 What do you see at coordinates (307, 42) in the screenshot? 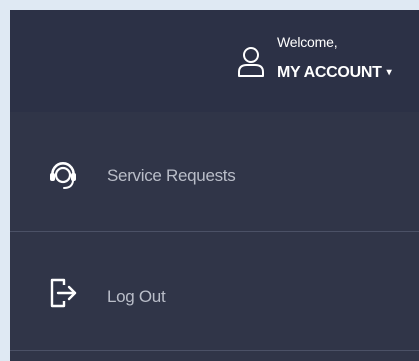
I see `welcome-text: Welcome,` at bounding box center [307, 42].